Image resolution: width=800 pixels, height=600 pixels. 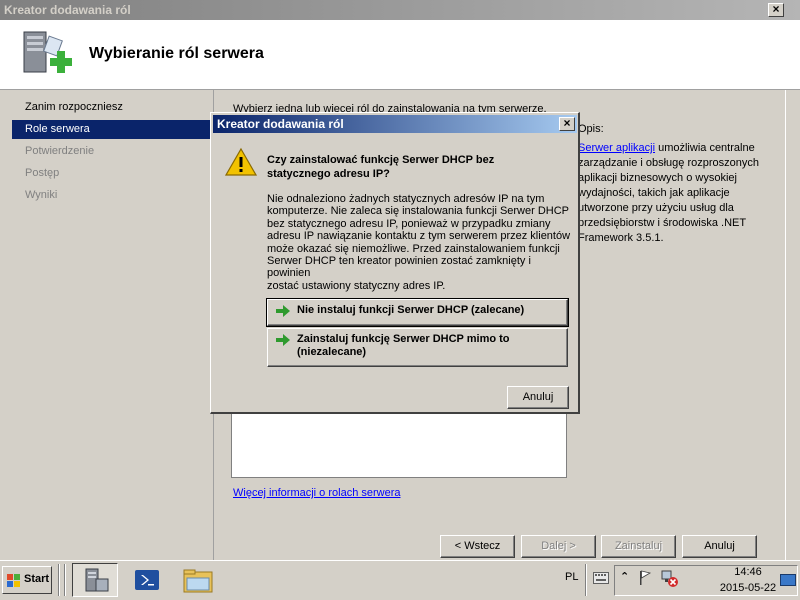 I want to click on show-hidden-icons-chevron-icon: ⌃, so click(x=624, y=576).